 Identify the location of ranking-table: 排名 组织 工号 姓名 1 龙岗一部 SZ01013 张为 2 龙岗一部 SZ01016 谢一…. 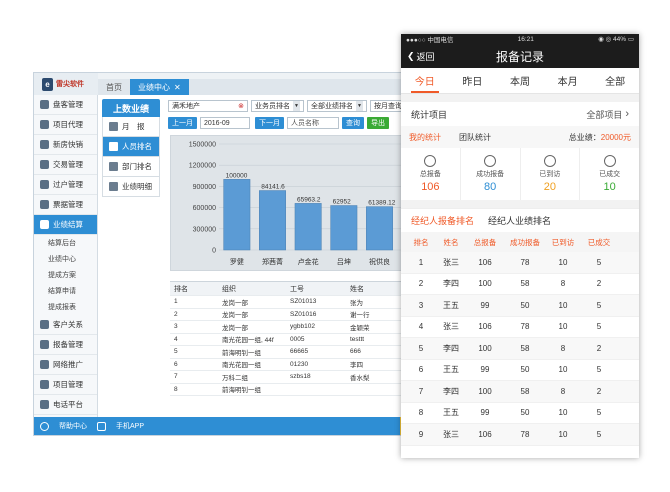
(304, 350).